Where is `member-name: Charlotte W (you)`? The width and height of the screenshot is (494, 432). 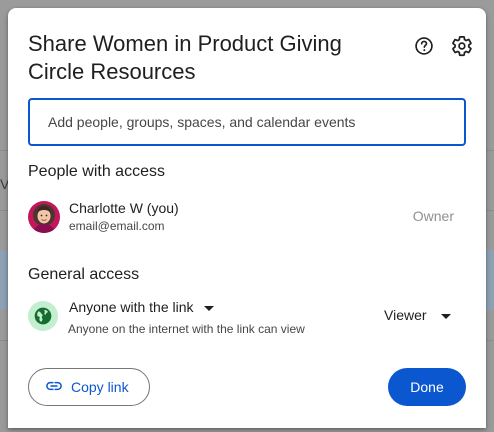
member-name: Charlotte W (you) is located at coordinates (124, 208).